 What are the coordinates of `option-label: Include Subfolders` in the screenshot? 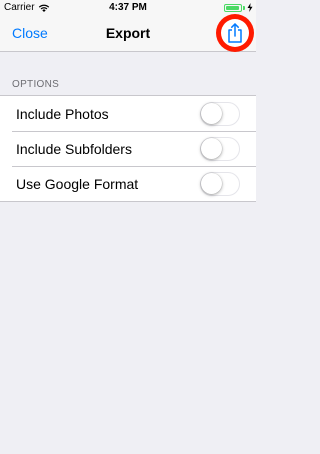 It's located at (74, 149).